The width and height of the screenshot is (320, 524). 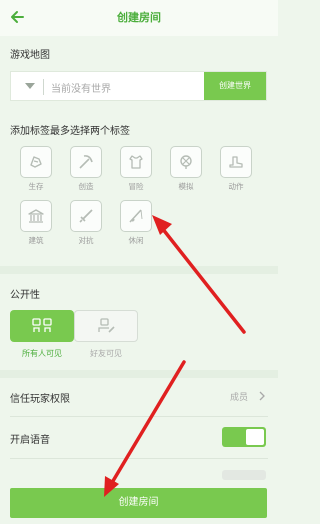 I want to click on chevron-right-icon, so click(x=262, y=396).